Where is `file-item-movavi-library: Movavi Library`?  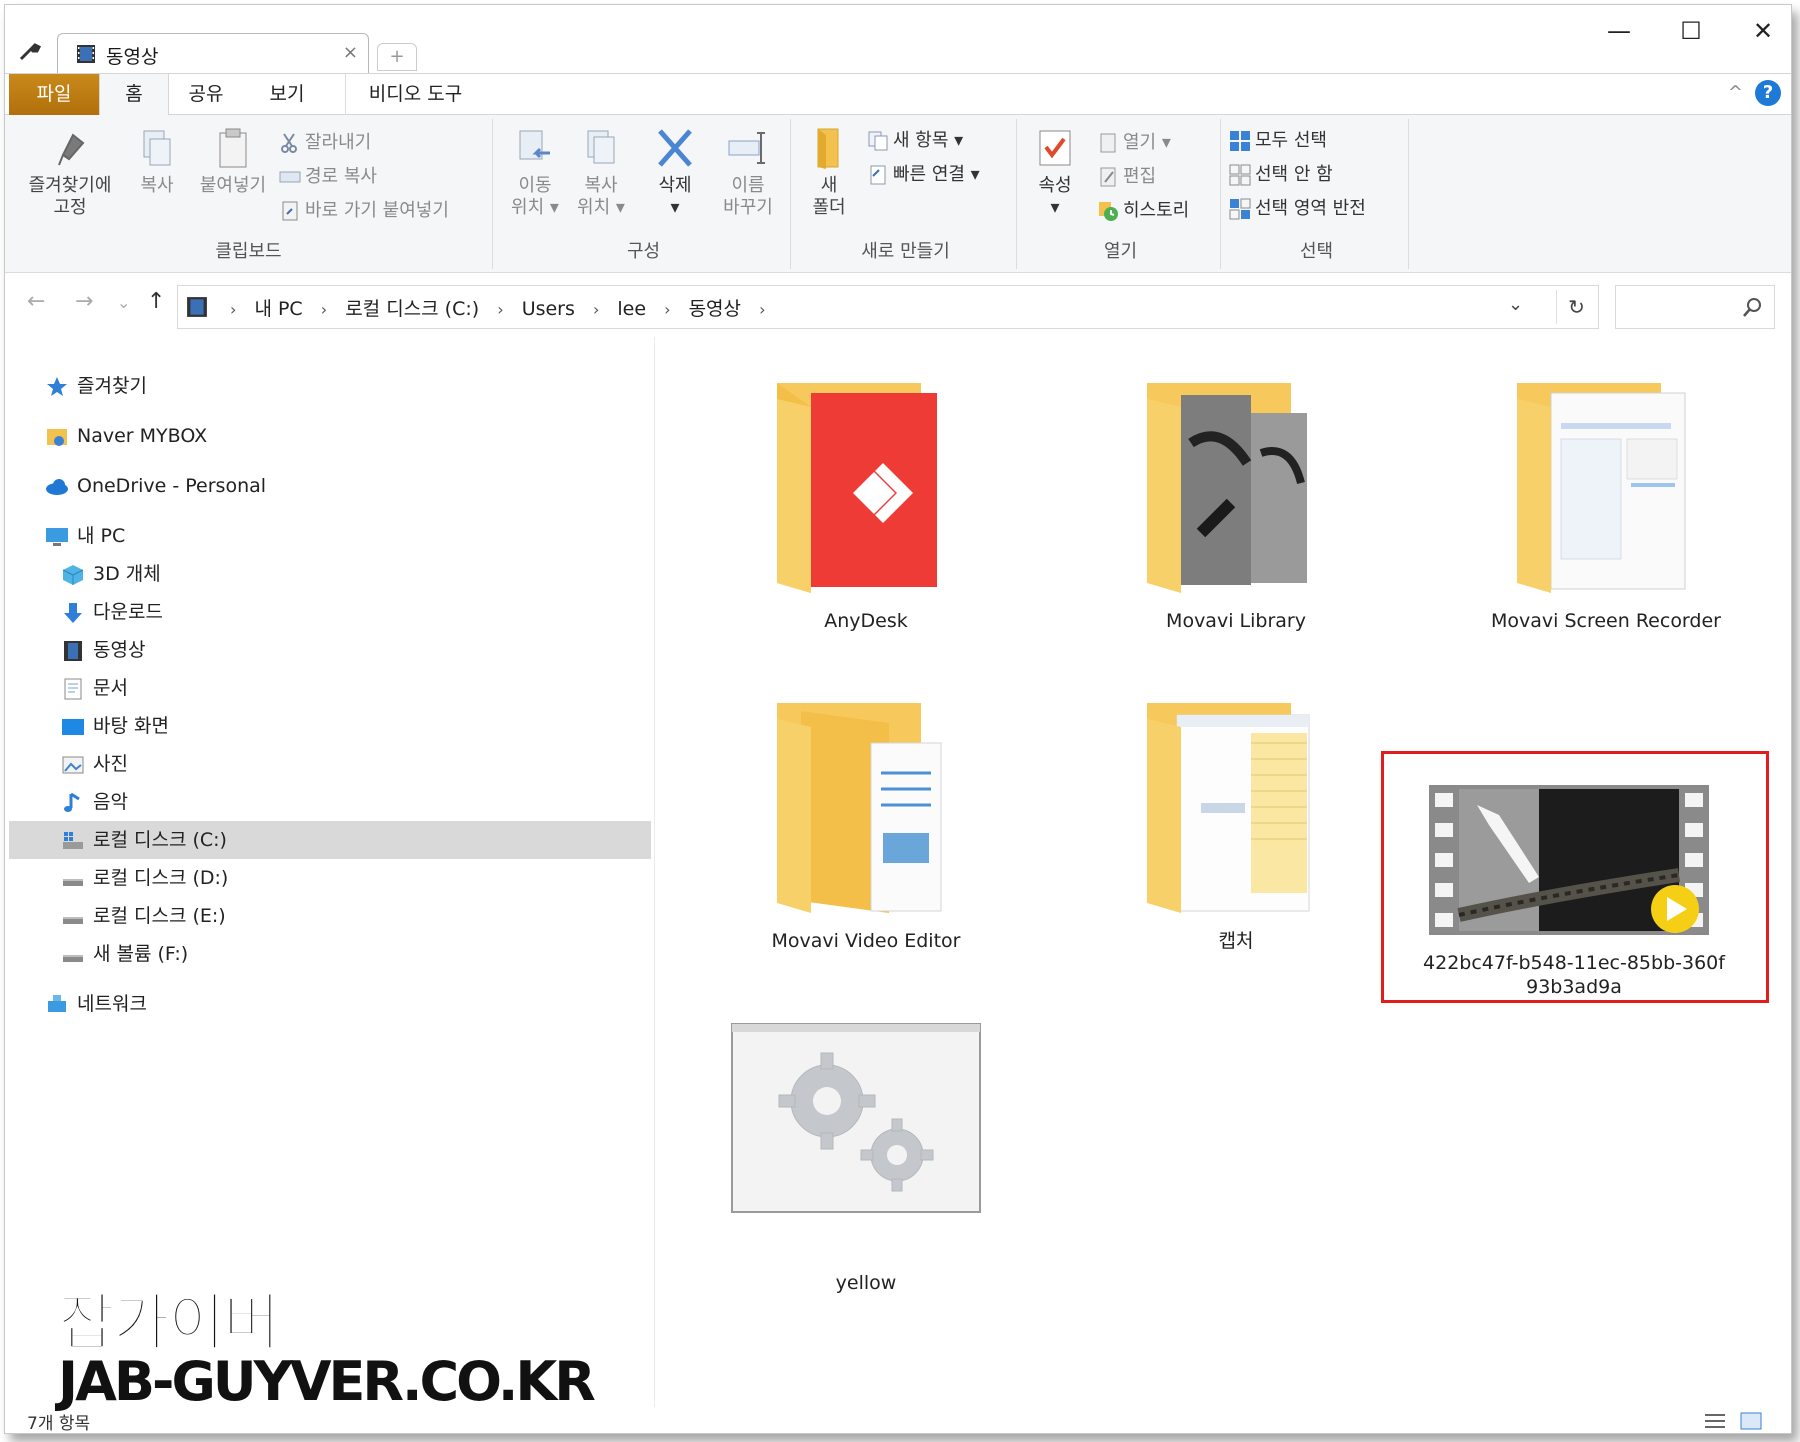
file-item-movavi-library: Movavi Library is located at coordinates (1236, 508).